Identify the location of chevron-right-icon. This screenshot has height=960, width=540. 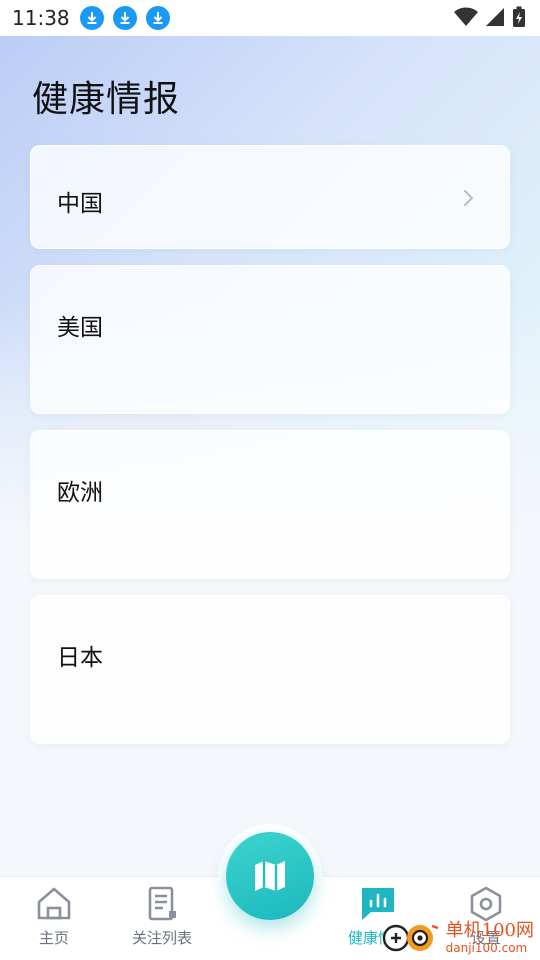
(469, 200).